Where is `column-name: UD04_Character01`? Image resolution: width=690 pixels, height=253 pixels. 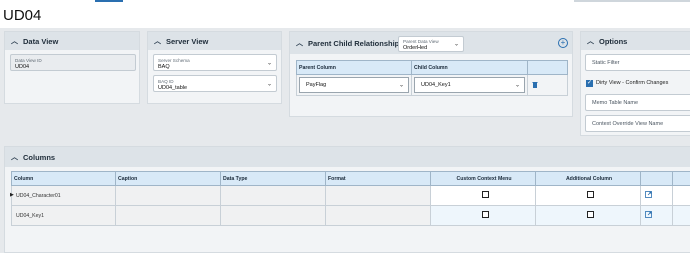
column-name: UD04_Character01 is located at coordinates (38, 195).